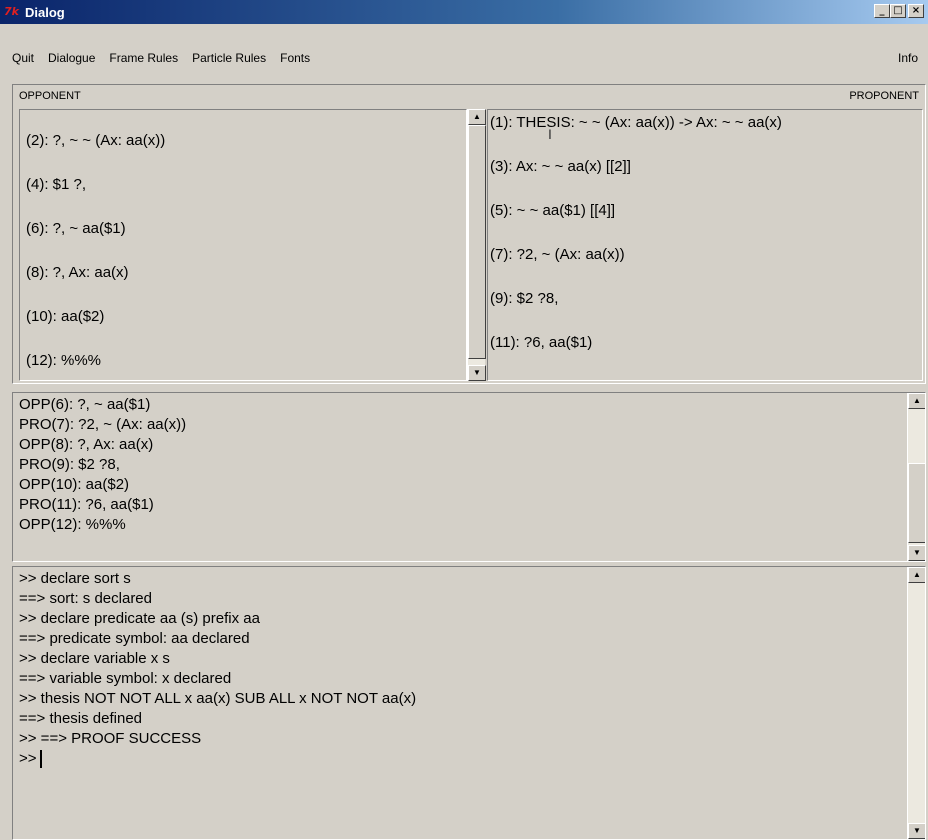 This screenshot has height=840, width=928. I want to click on console-line: >> ==> PROOF SUCCESS, so click(110, 738).